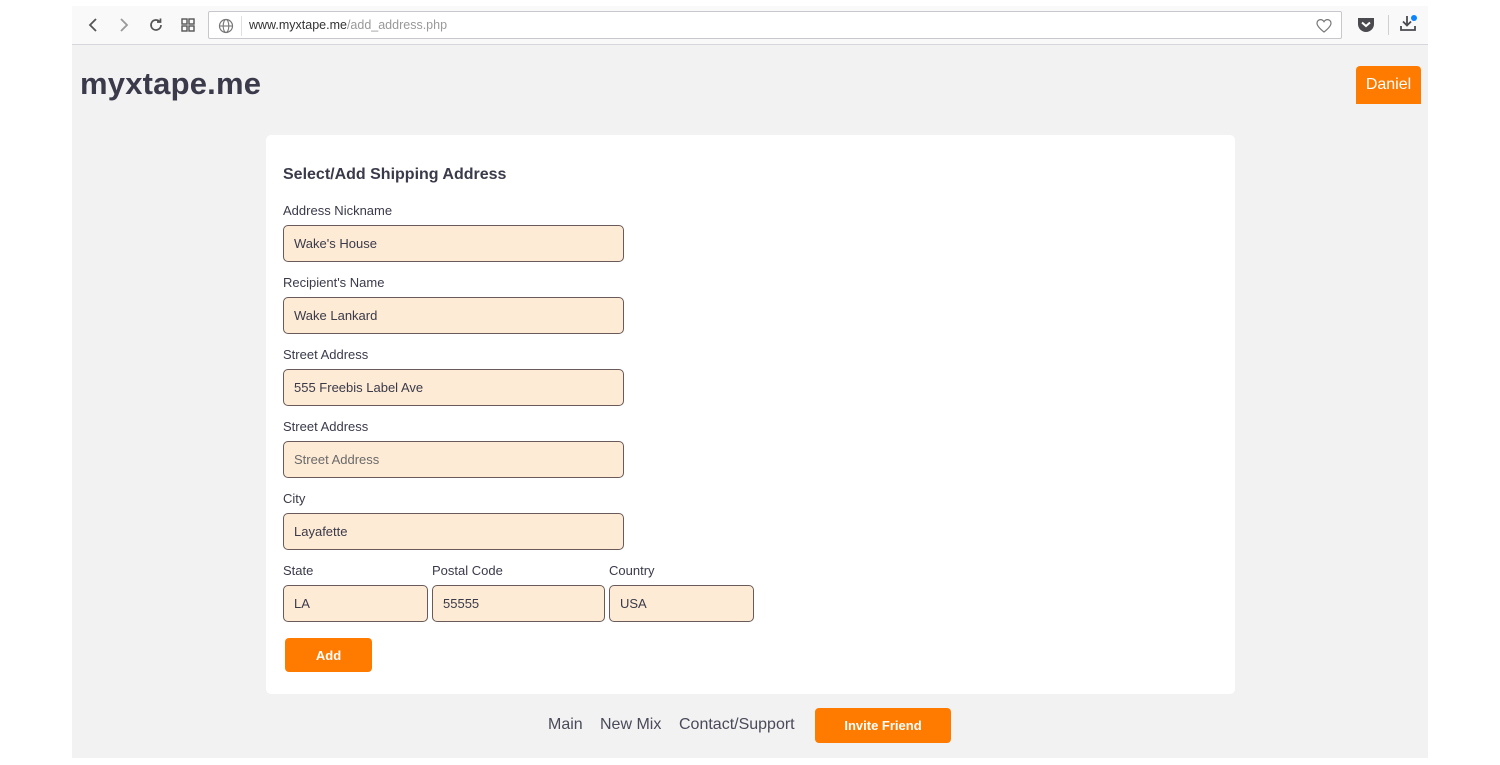 The width and height of the screenshot is (1500, 765). I want to click on speed-dial-button, so click(188, 25).